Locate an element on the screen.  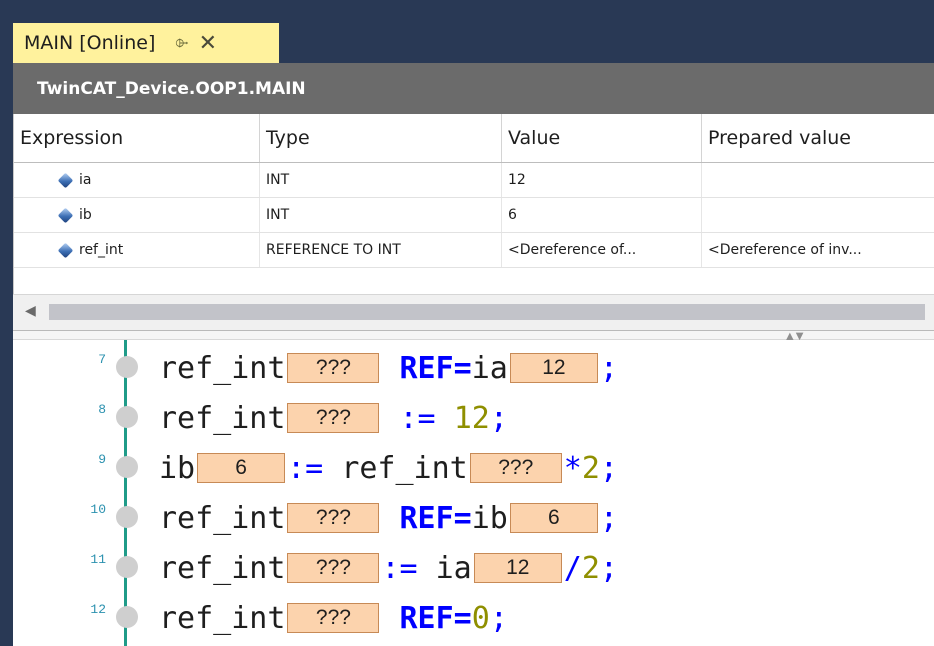
scrollbar-thumb is located at coordinates (487, 312).